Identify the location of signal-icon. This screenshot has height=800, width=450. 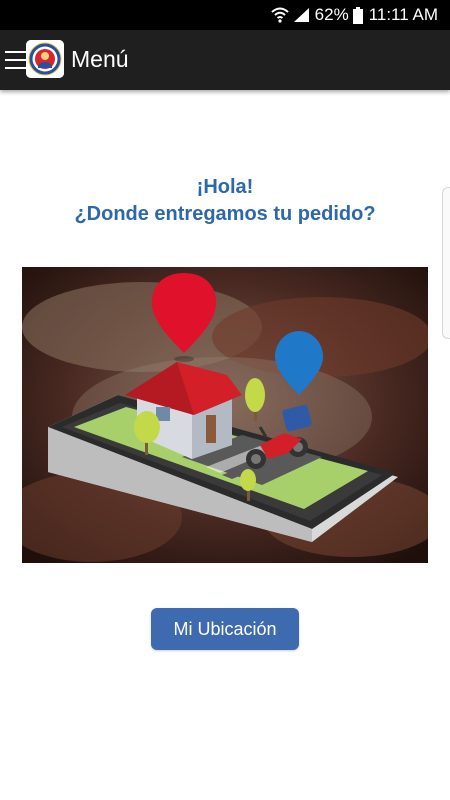
(302, 15).